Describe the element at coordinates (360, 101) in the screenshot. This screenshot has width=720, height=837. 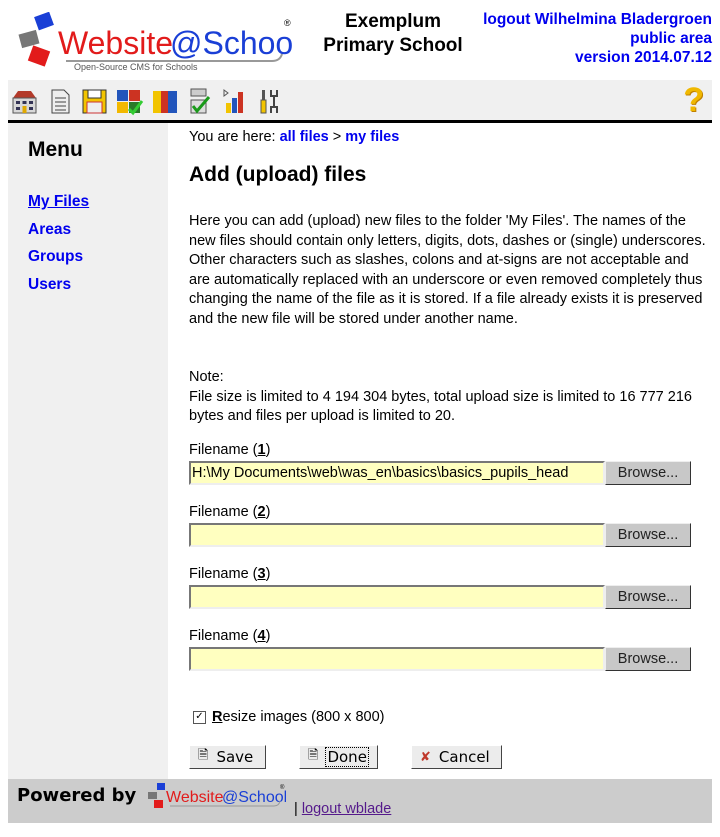
I see `toolbar: ?` at that location.